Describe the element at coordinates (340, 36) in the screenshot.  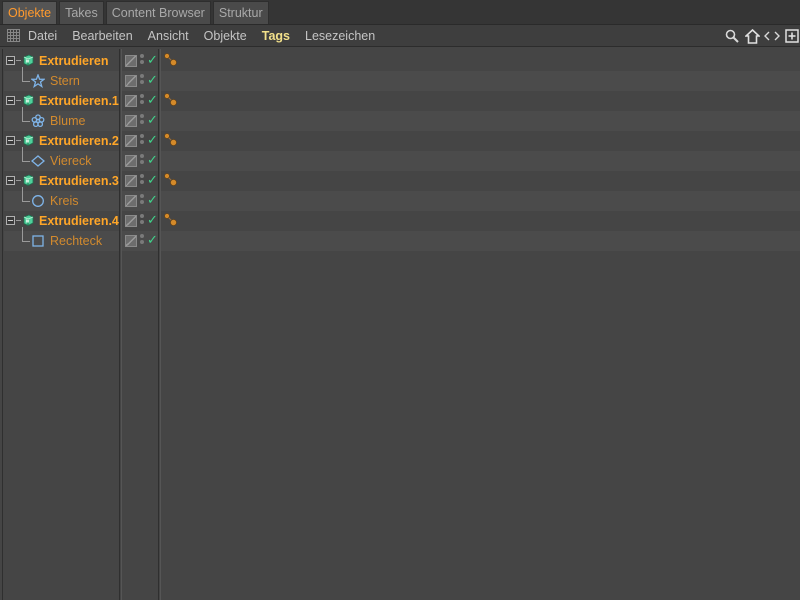
I see `menu-item-lesezeichen: Lesezeichen` at that location.